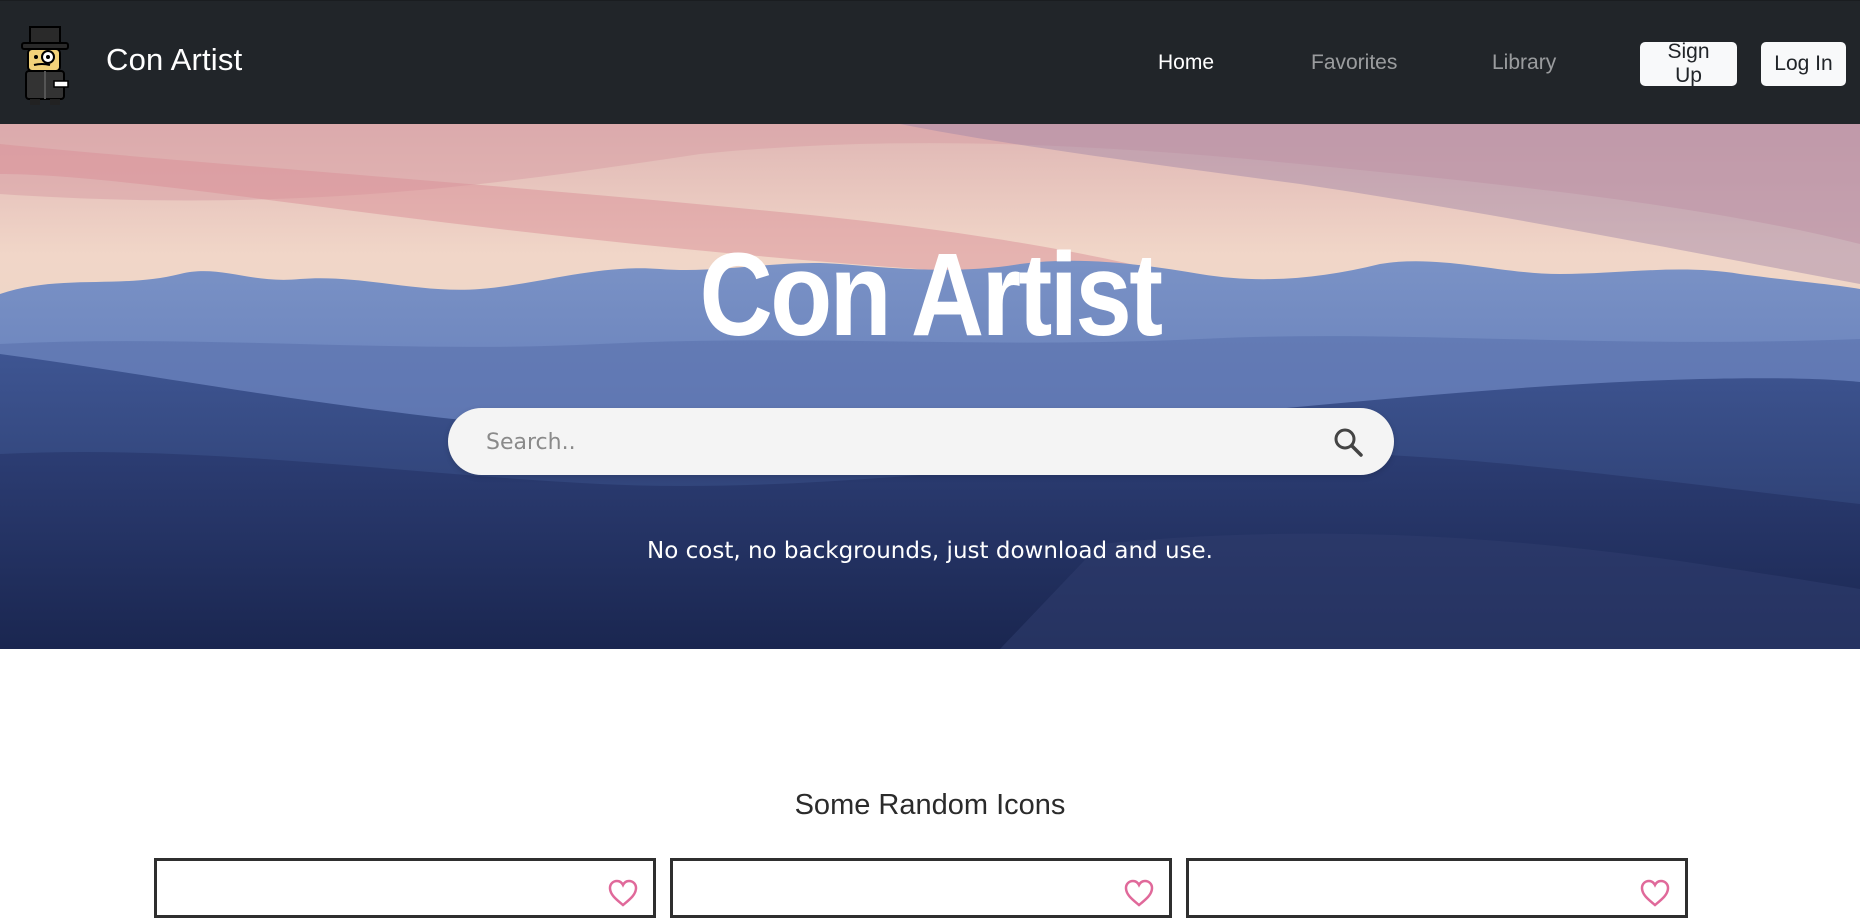  What do you see at coordinates (1803, 64) in the screenshot?
I see `log-in-button: Log In` at bounding box center [1803, 64].